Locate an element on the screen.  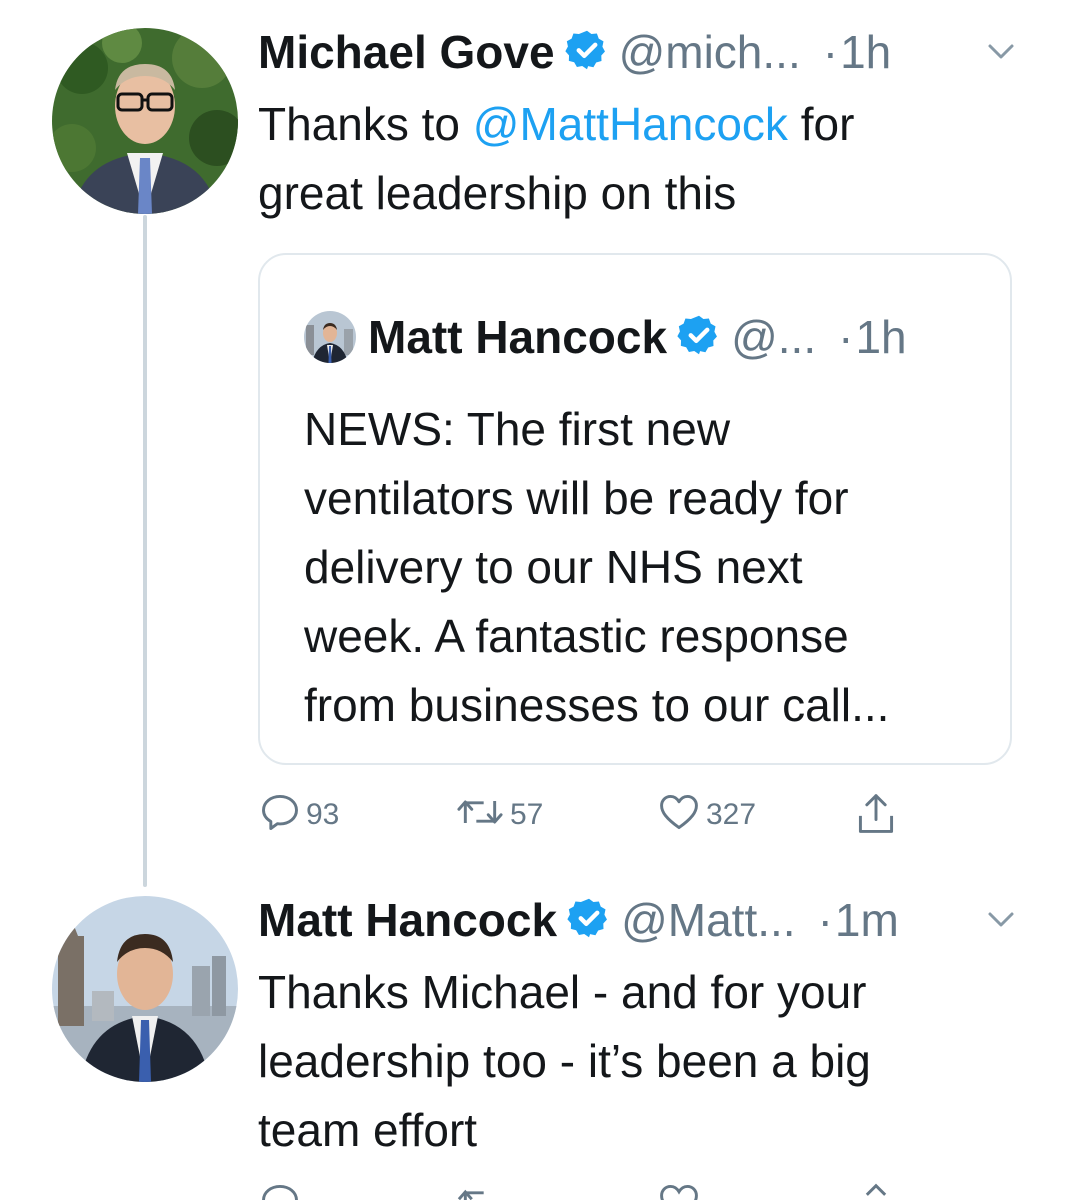
author-display-name: Michael Gove is located at coordinates (406, 52).